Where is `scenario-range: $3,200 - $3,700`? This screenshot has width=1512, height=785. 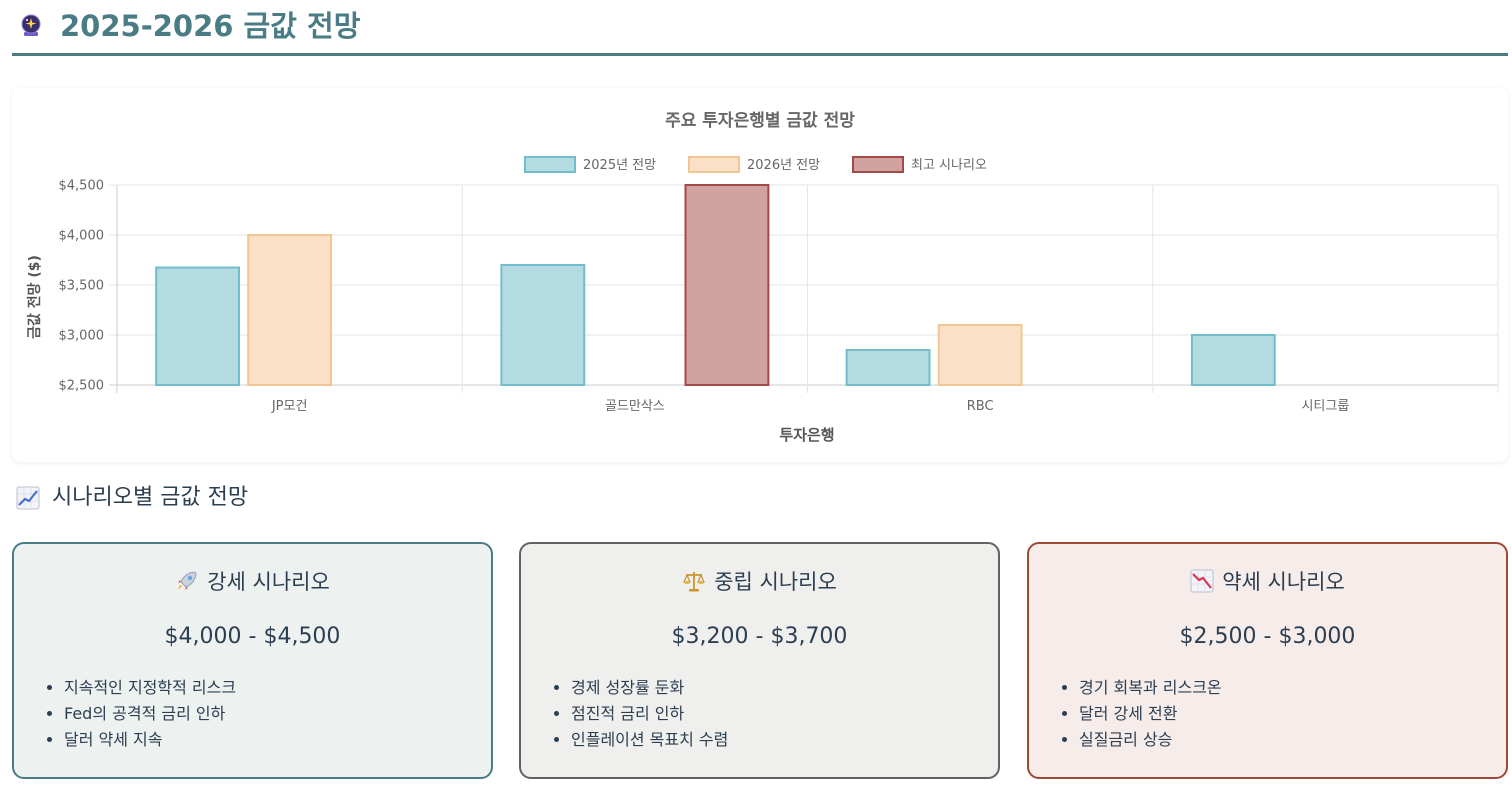 scenario-range: $3,200 - $3,700 is located at coordinates (759, 636).